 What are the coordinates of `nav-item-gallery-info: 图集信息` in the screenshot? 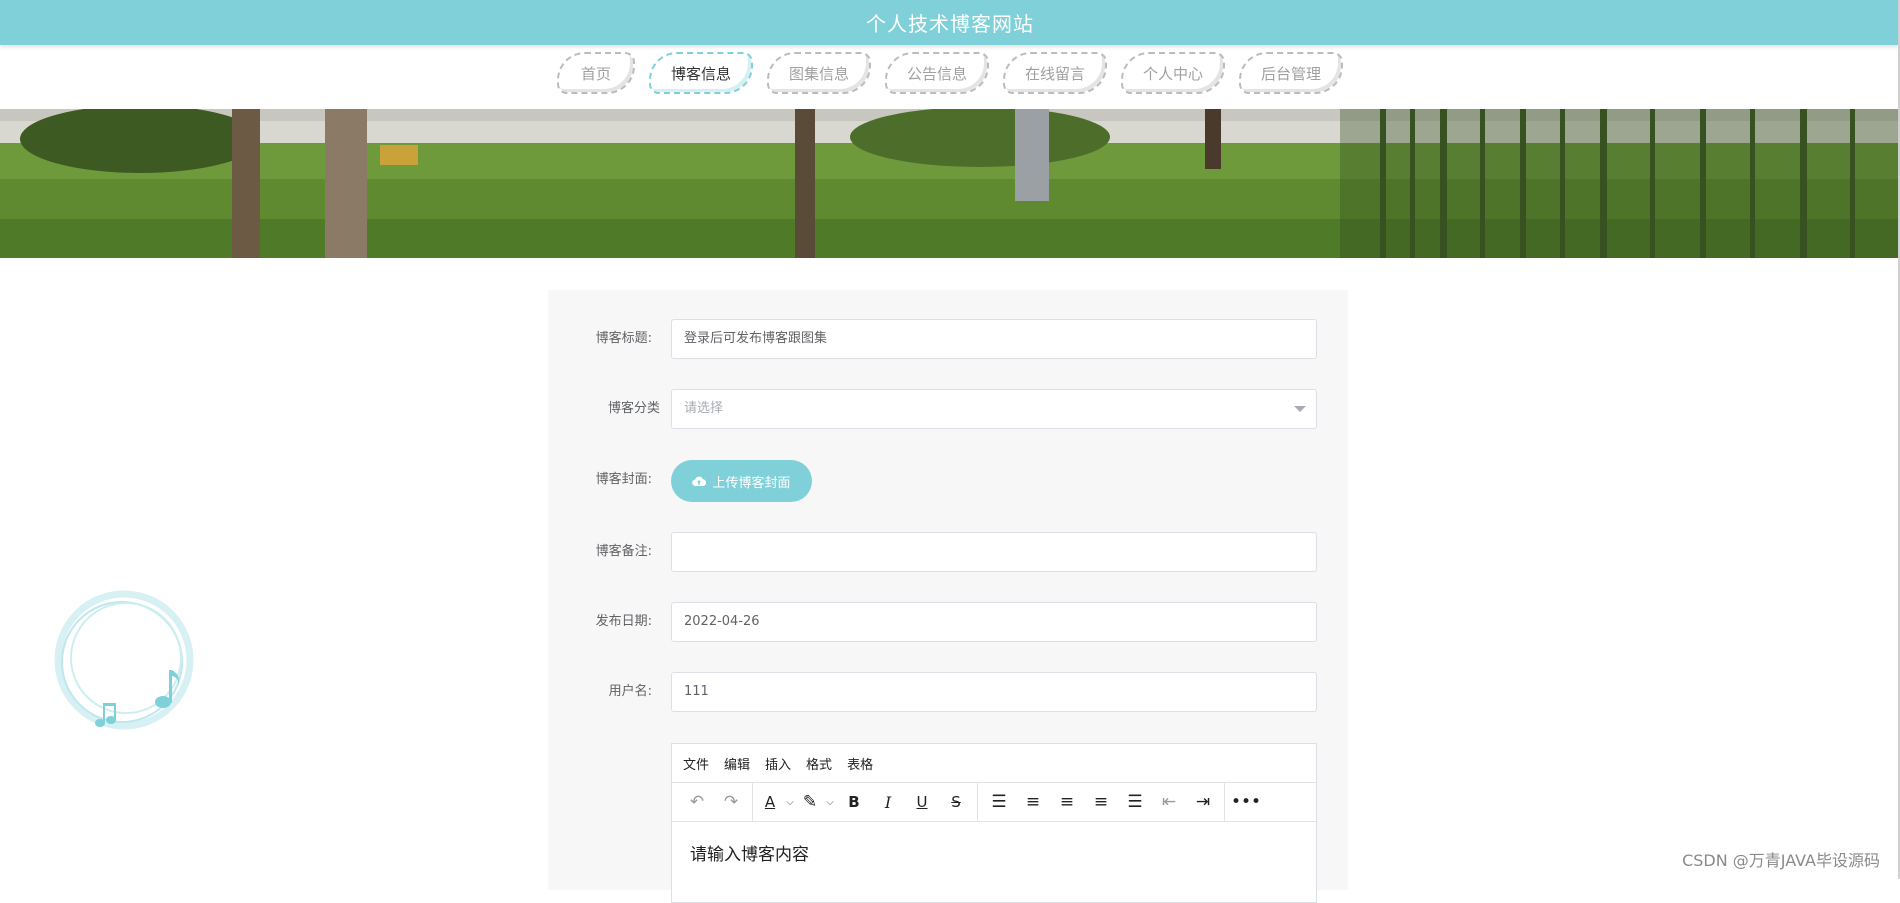 It's located at (819, 73).